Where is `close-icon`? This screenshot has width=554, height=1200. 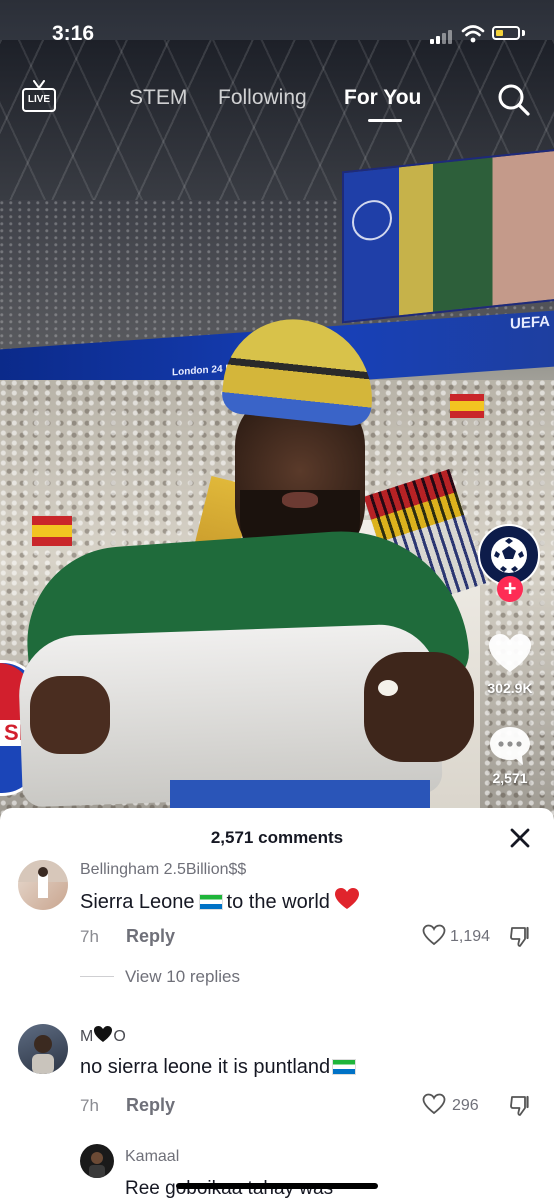
close-icon is located at coordinates (520, 838).